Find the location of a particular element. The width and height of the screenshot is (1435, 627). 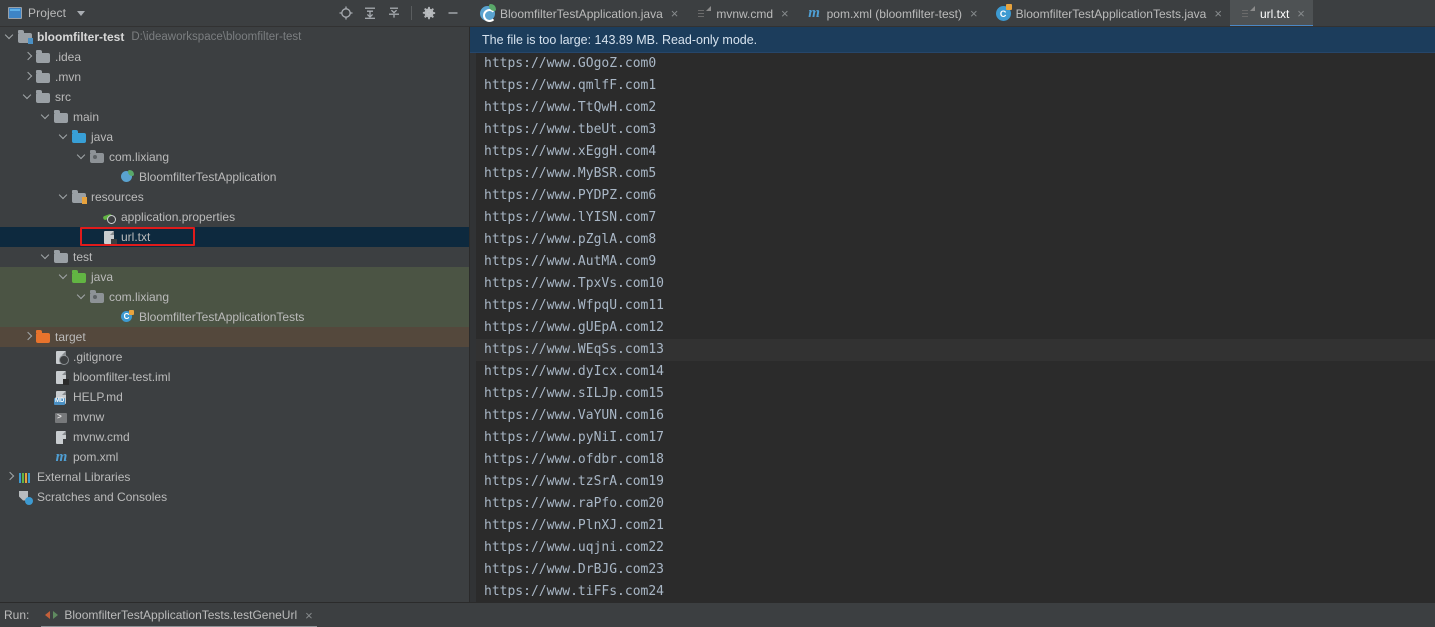

tree-row-idea: .idea is located at coordinates (234, 57).